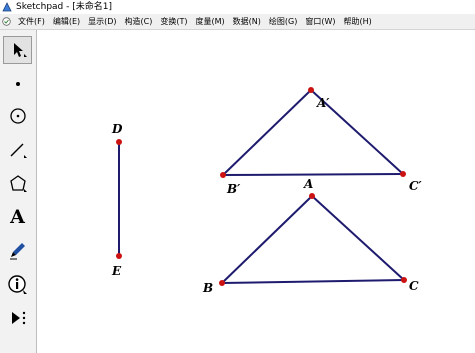 Image resolution: width=475 pixels, height=353 pixels. I want to click on compass-tool, so click(17, 116).